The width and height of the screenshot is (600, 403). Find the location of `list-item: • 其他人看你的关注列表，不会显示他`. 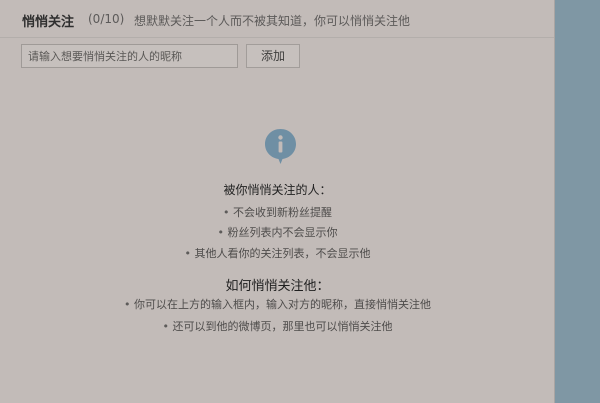

list-item: • 其他人看你的关注列表，不会显示他 is located at coordinates (277, 253).